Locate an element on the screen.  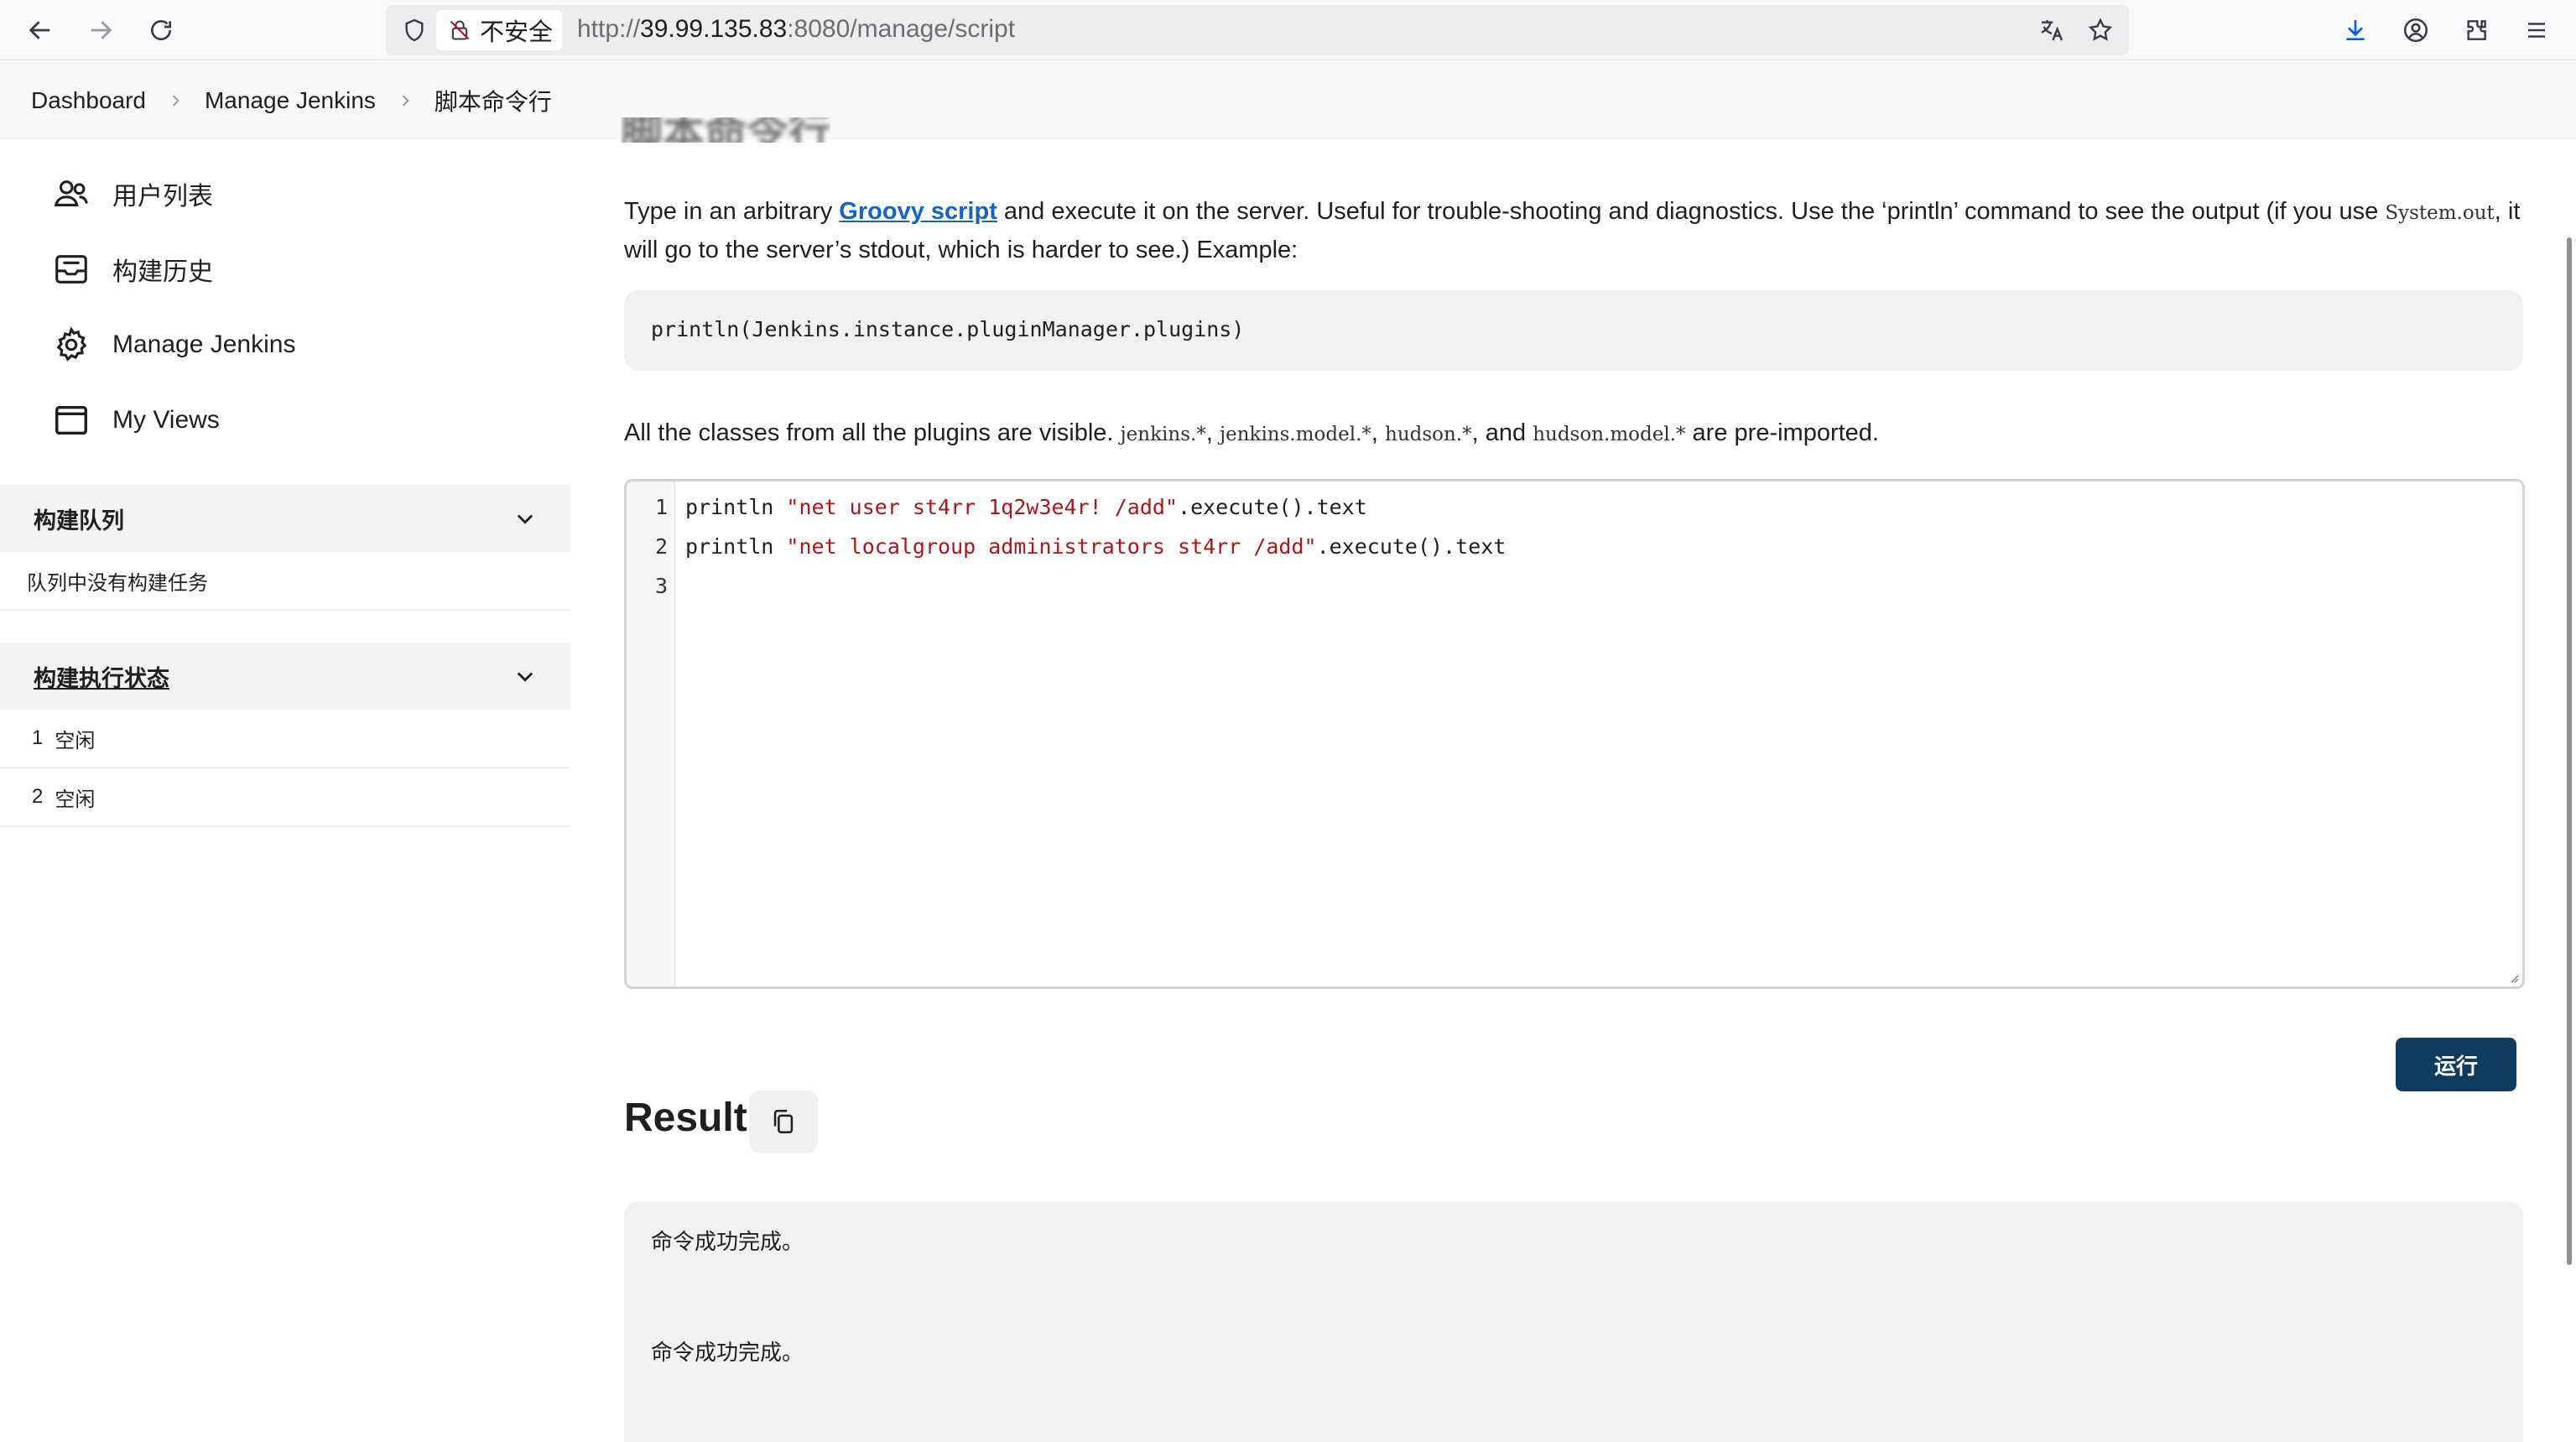
bookmark-star-icon is located at coordinates (2100, 30).